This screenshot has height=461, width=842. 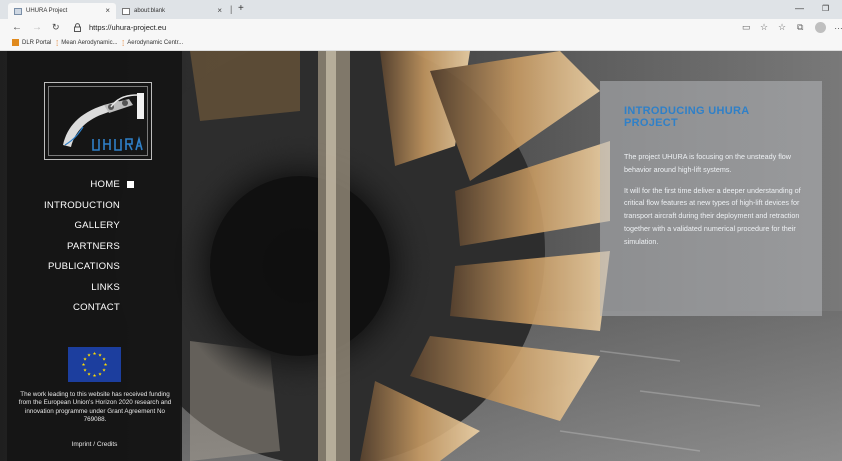 What do you see at coordinates (126, 11) in the screenshot?
I see `blank-page-icon` at bounding box center [126, 11].